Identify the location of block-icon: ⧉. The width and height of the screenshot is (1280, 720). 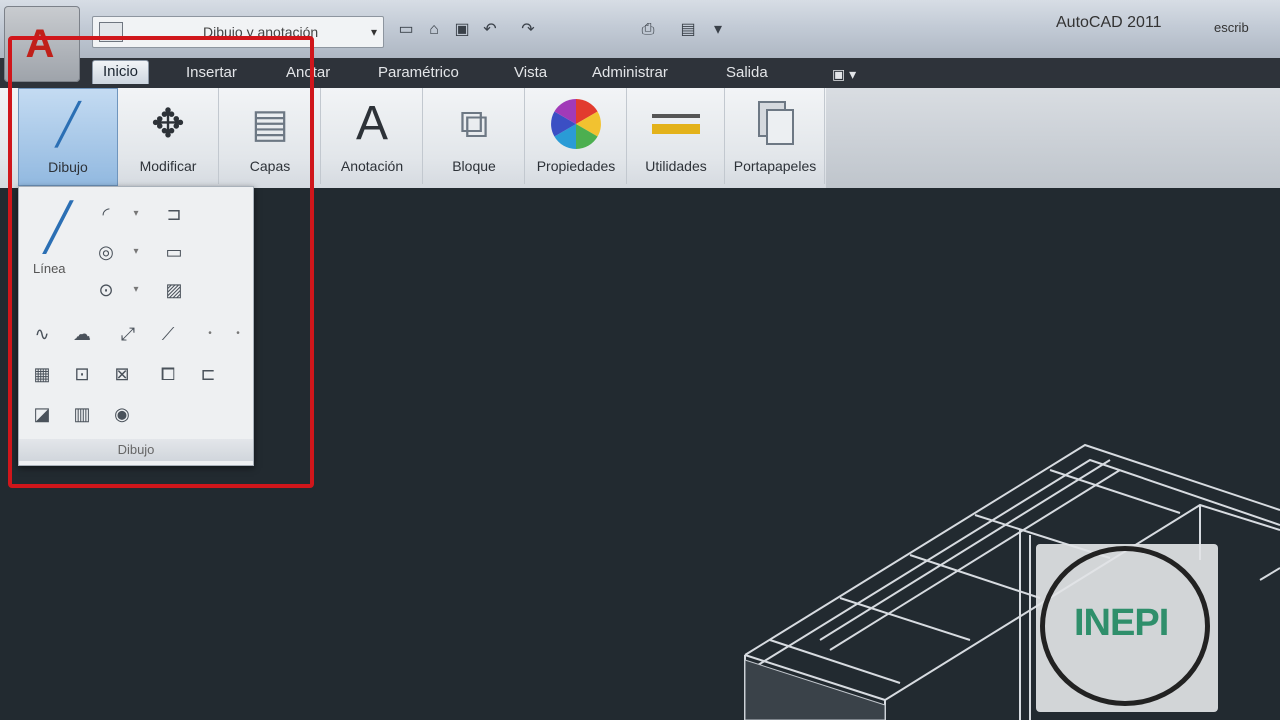
(474, 124).